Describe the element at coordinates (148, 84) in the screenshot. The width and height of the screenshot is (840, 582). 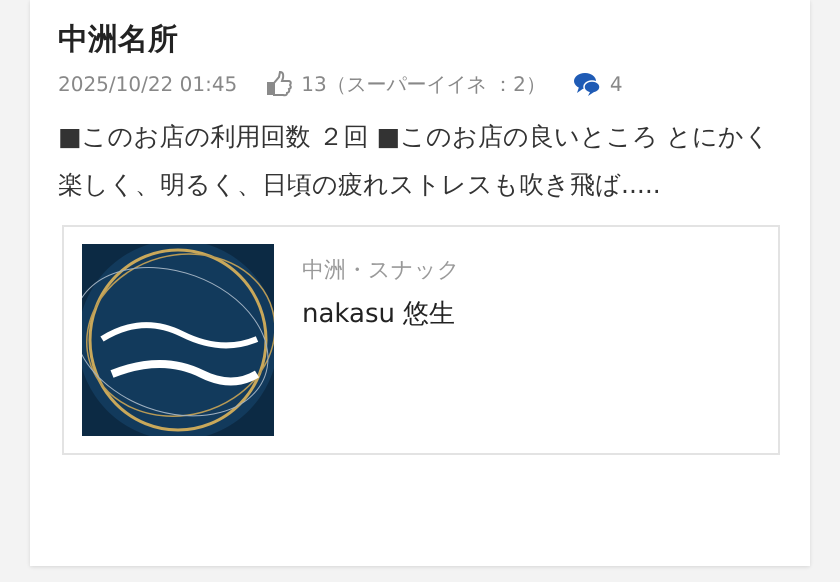
I see `post-date: 2025/10/22 01:45` at that location.